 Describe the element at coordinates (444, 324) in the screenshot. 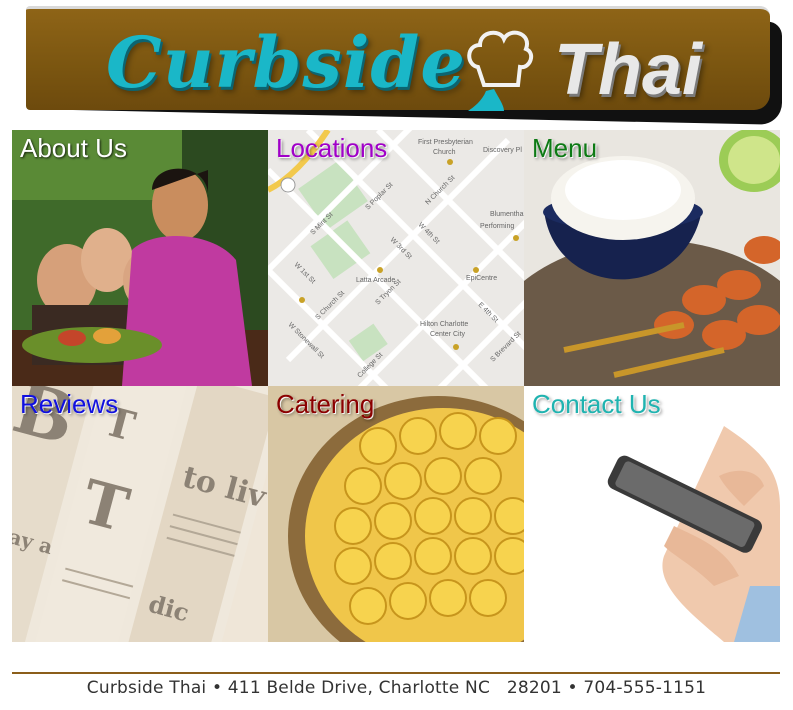

I see `svg-text: Hilton Charlotte` at that location.